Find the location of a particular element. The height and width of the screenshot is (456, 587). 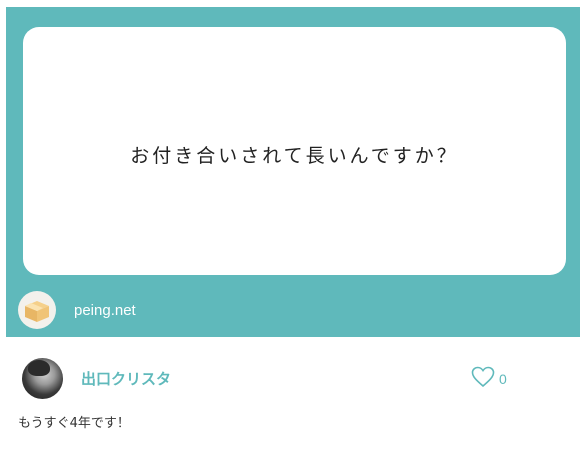

avatar is located at coordinates (42, 378).